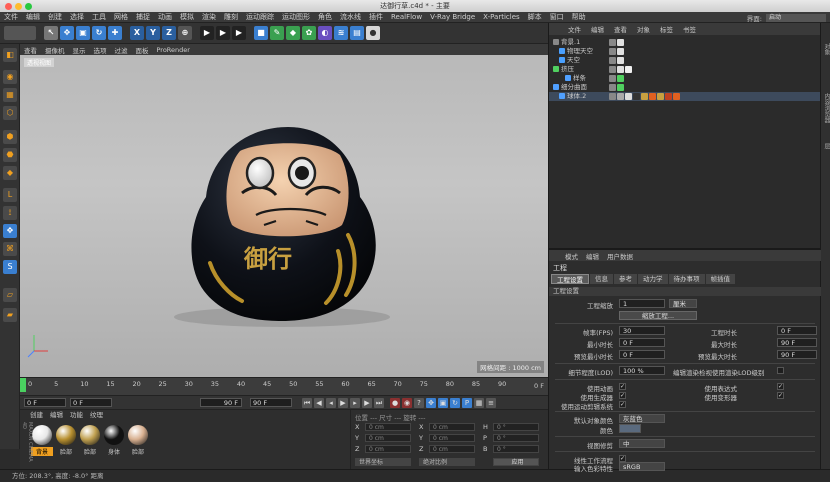 The width and height of the screenshot is (830, 482). I want to click on scale-field: 1, so click(642, 303).